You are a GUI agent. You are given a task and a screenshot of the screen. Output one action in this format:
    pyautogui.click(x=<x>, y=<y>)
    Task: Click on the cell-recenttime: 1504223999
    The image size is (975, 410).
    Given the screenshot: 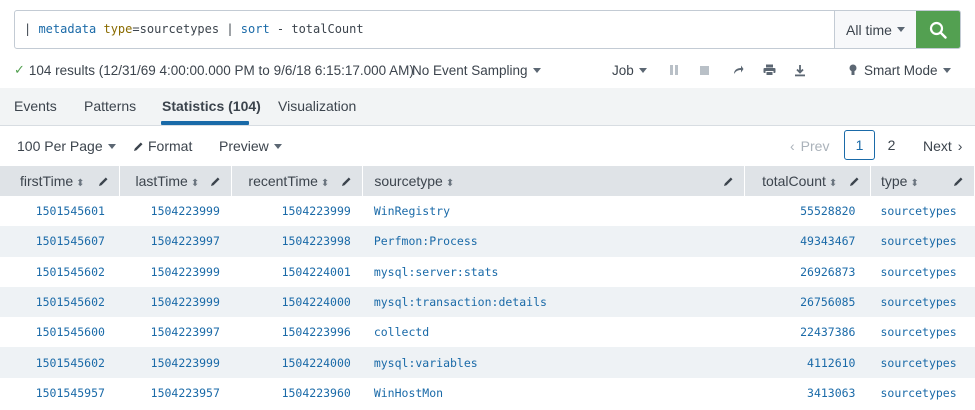 What is the action you would take?
    pyautogui.click(x=297, y=211)
    